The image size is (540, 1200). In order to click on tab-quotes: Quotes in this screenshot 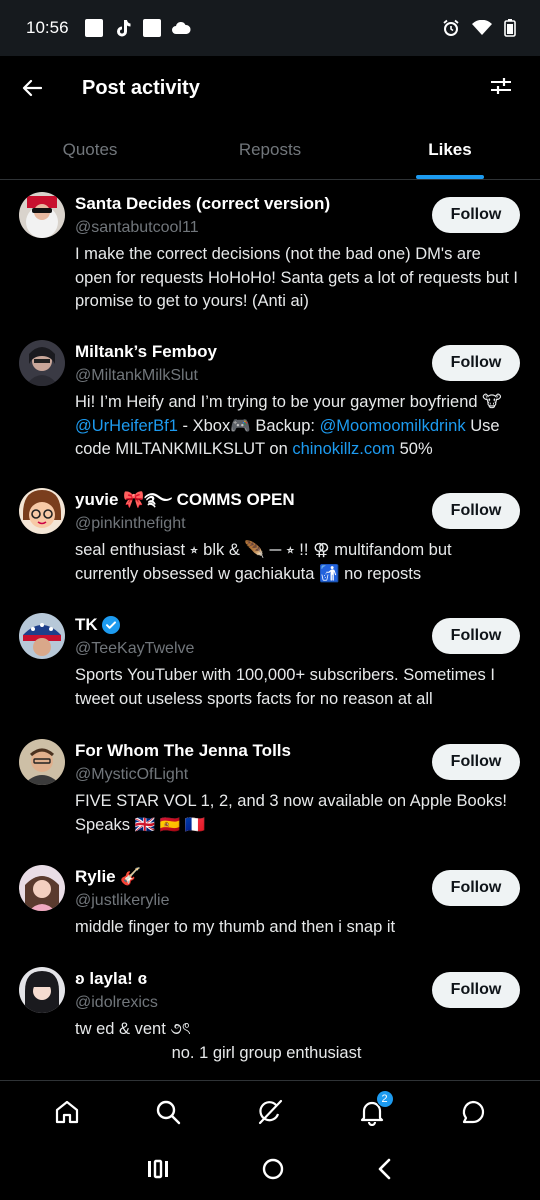, I will do `click(90, 149)`.